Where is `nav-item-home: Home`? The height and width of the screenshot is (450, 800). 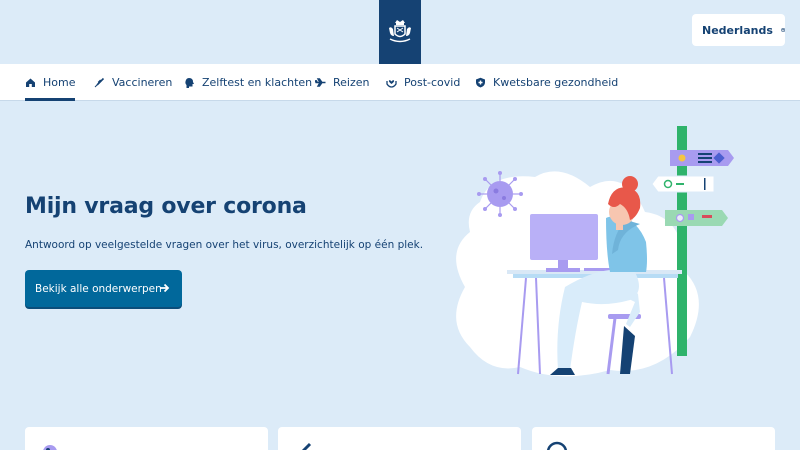
nav-item-home: Home is located at coordinates (50, 82).